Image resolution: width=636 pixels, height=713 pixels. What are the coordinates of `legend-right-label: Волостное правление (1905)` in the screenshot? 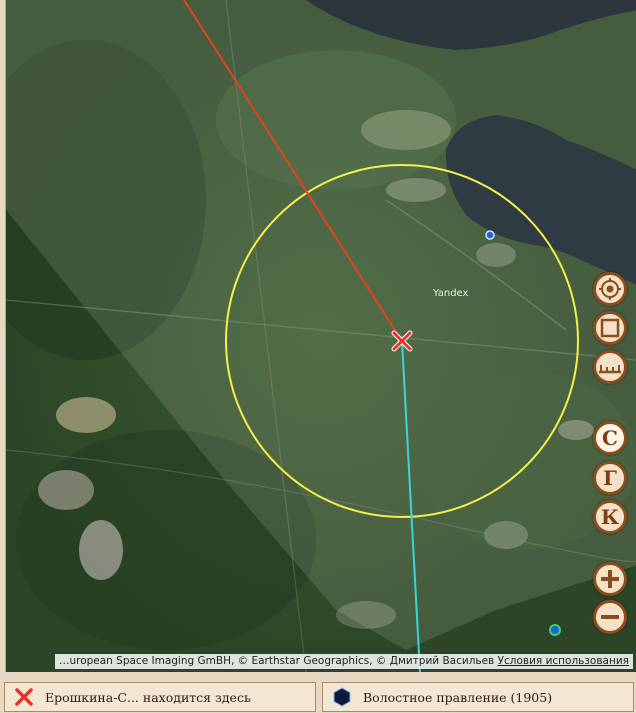 It's located at (458, 697).